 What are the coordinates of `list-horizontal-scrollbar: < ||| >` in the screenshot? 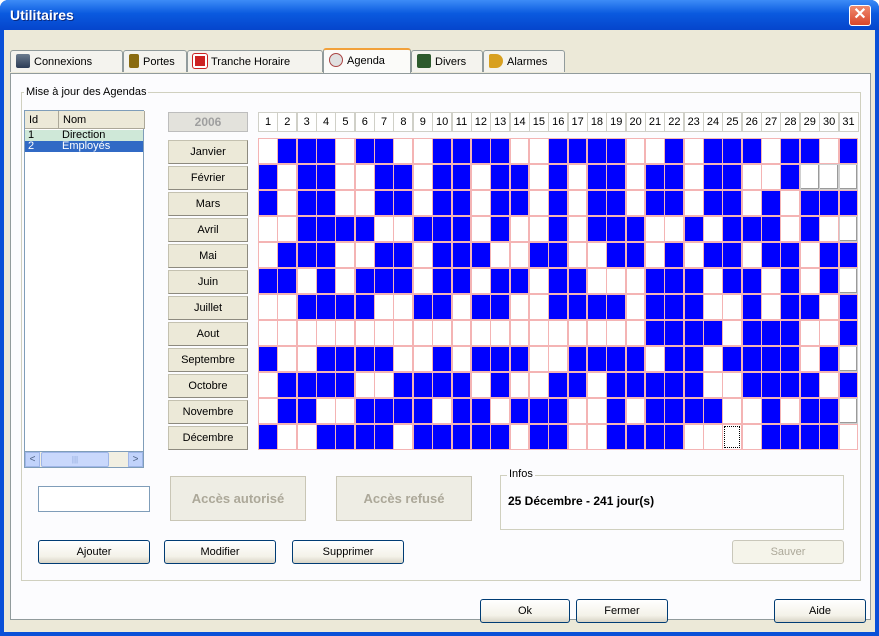 It's located at (84, 459).